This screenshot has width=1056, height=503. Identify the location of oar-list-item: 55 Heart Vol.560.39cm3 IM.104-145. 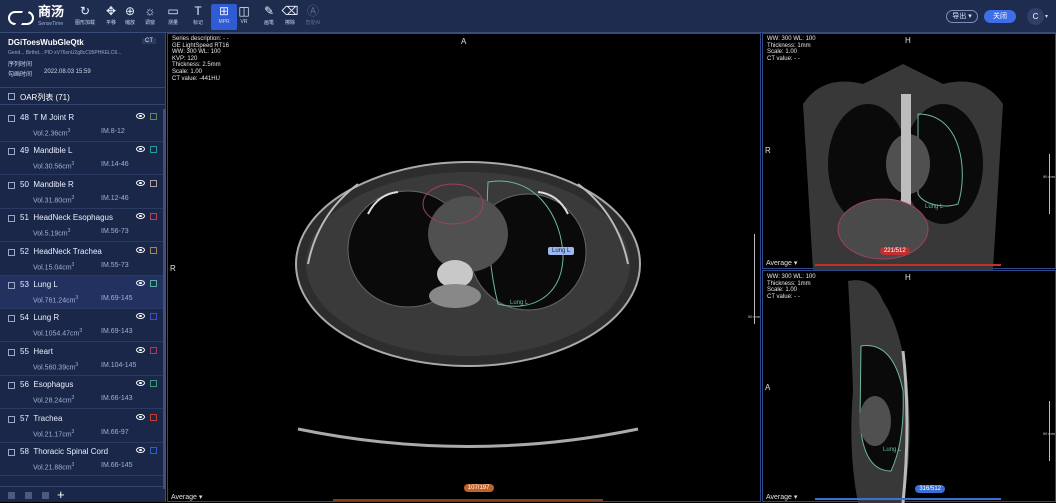
(83, 359).